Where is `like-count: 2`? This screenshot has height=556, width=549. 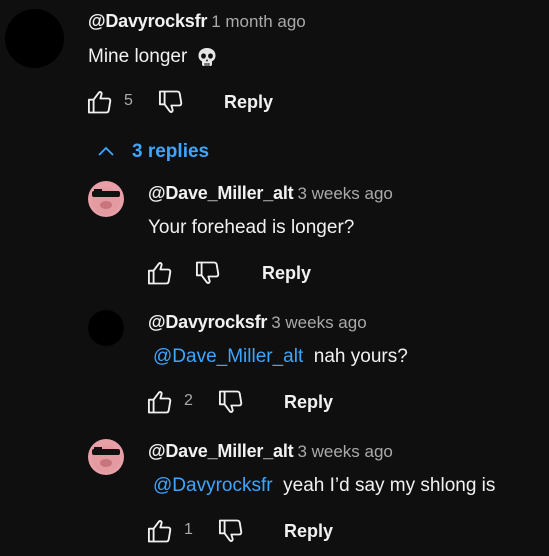
like-count: 2 is located at coordinates (188, 400).